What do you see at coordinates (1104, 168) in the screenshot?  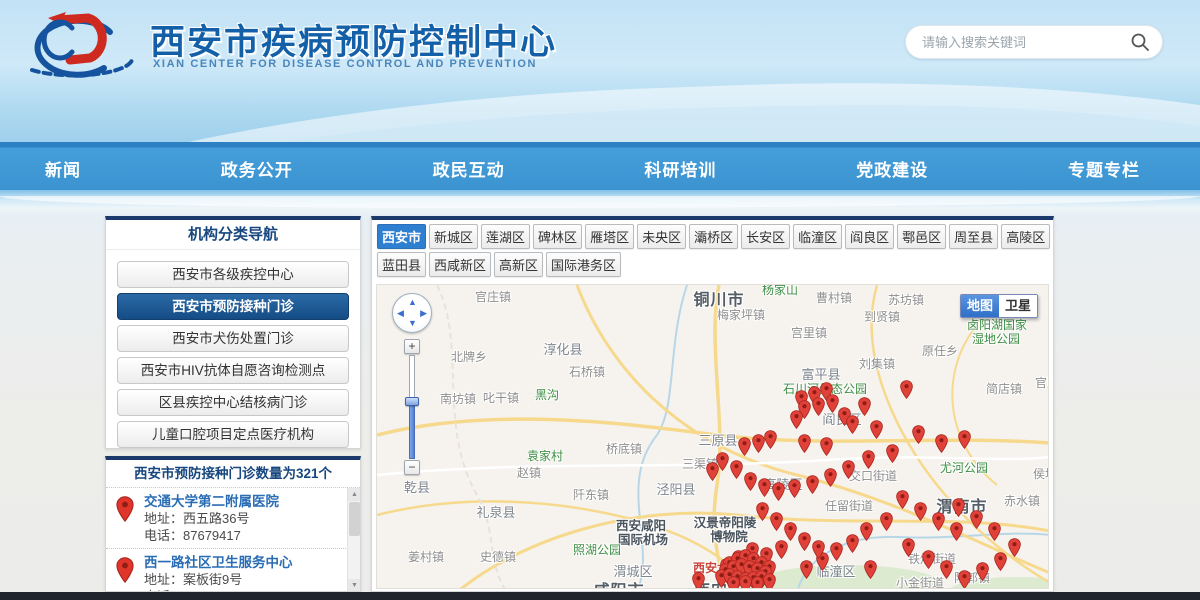 I see `nav-item-专题专栏: 专题专栏` at bounding box center [1104, 168].